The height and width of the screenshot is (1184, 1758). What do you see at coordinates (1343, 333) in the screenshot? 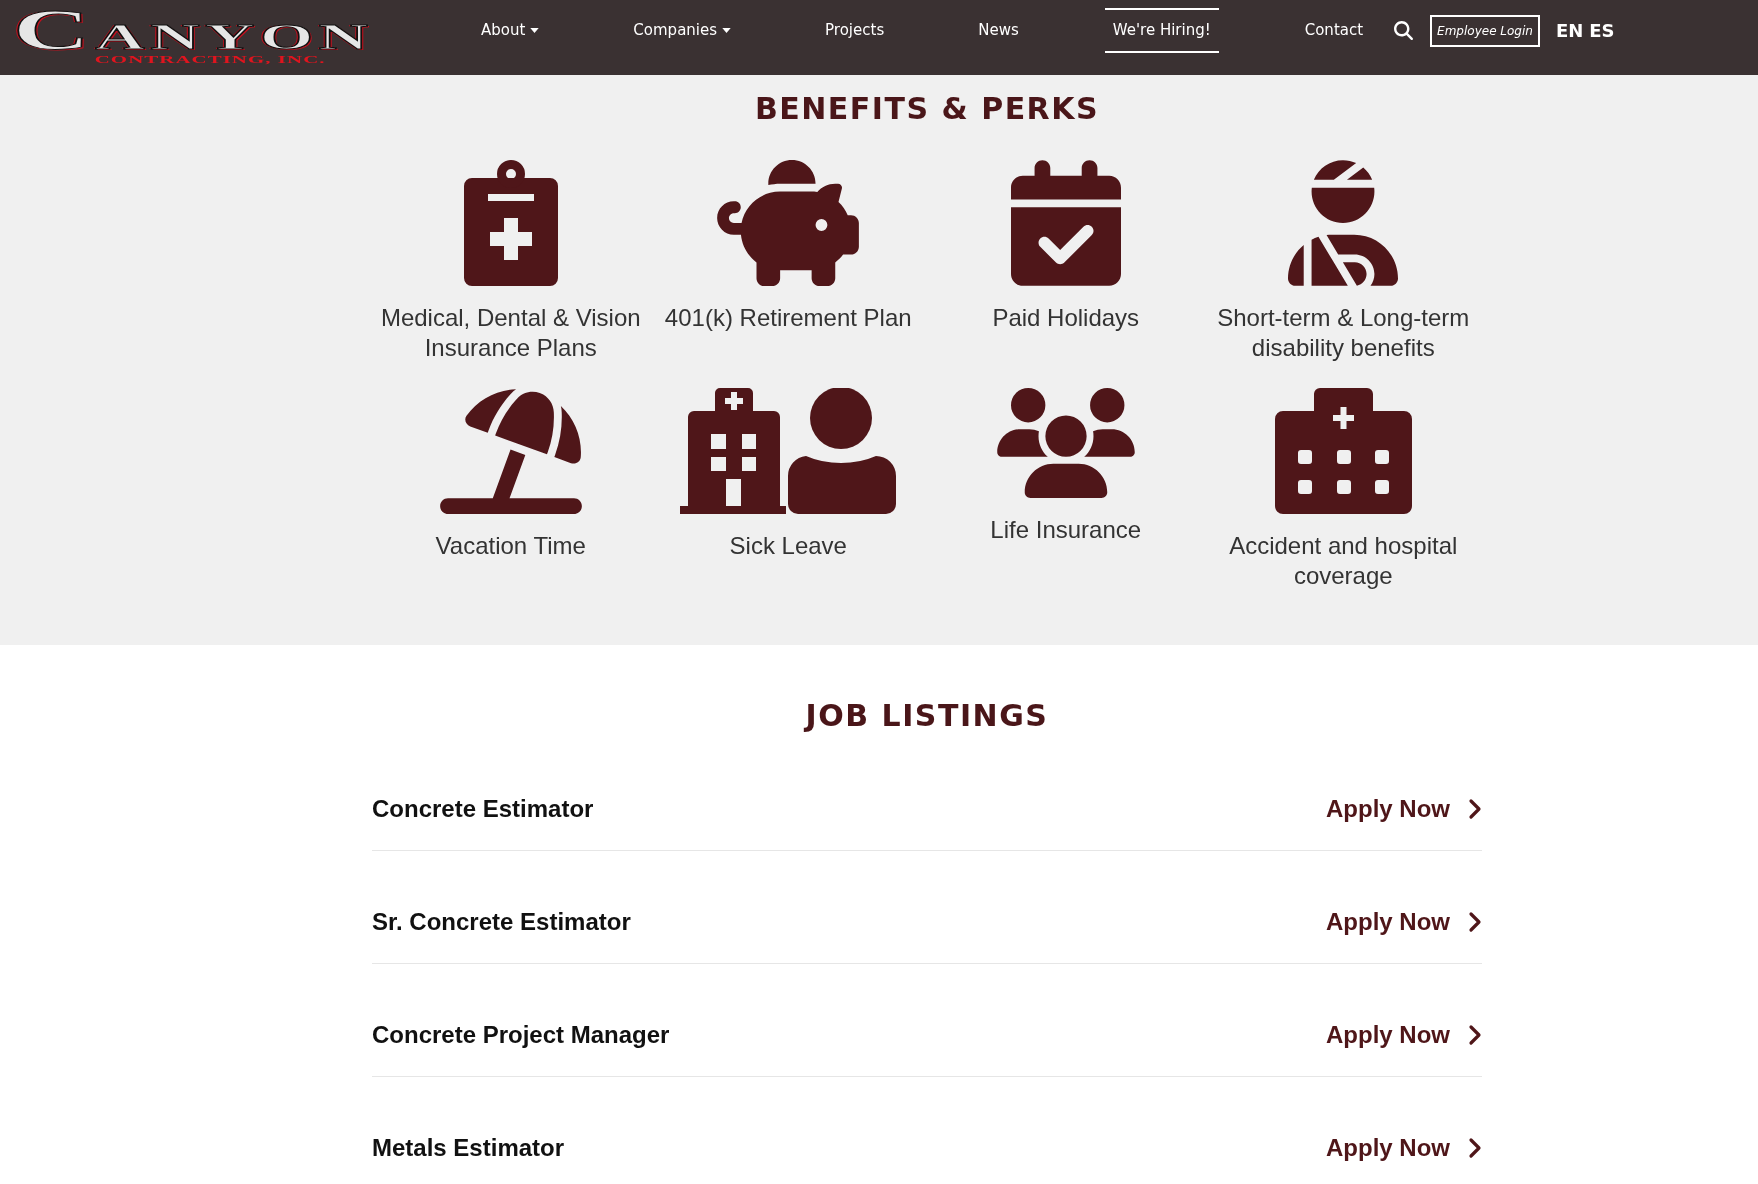
I see `benefit-label: Short-term & Long-term disability benefits` at bounding box center [1343, 333].